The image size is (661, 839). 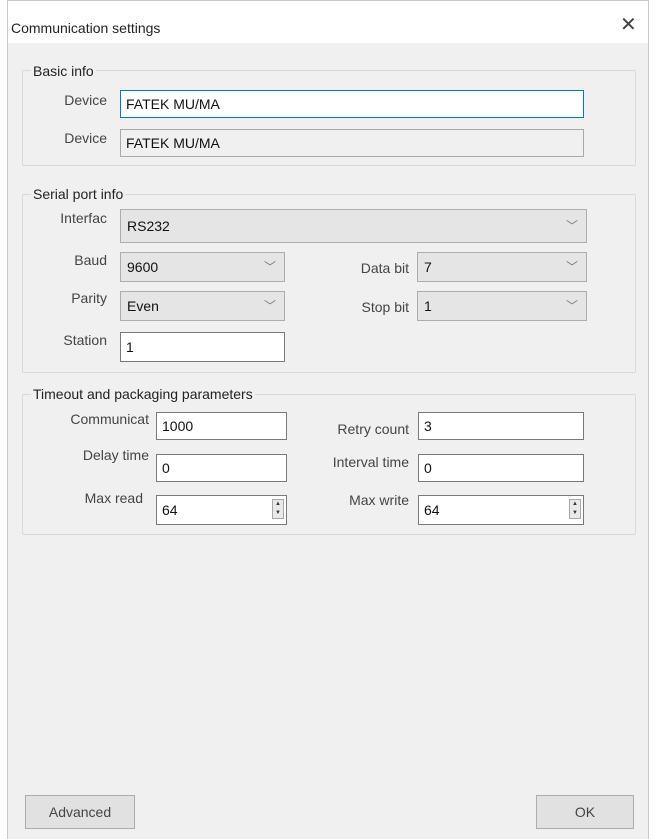 What do you see at coordinates (221, 426) in the screenshot?
I see `communication-timeout-input: 1000` at bounding box center [221, 426].